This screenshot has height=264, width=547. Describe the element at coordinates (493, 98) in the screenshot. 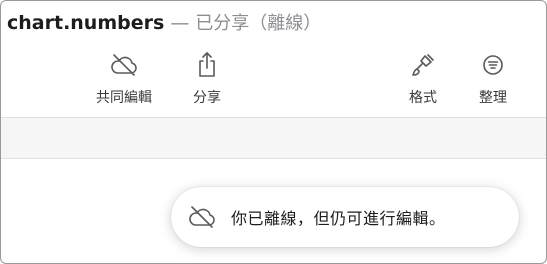

I see `organize-label: 整理` at that location.